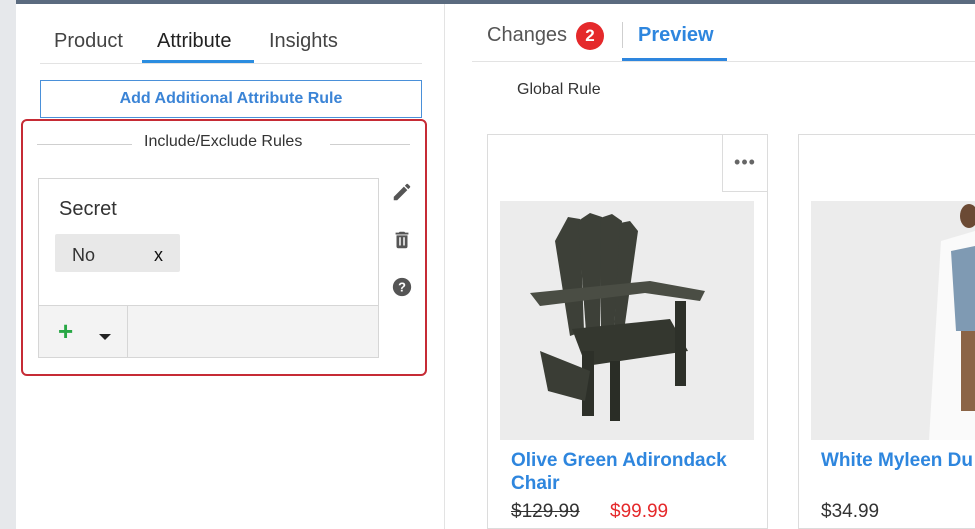  Describe the element at coordinates (622, 35) in the screenshot. I see `tab-separator` at that location.